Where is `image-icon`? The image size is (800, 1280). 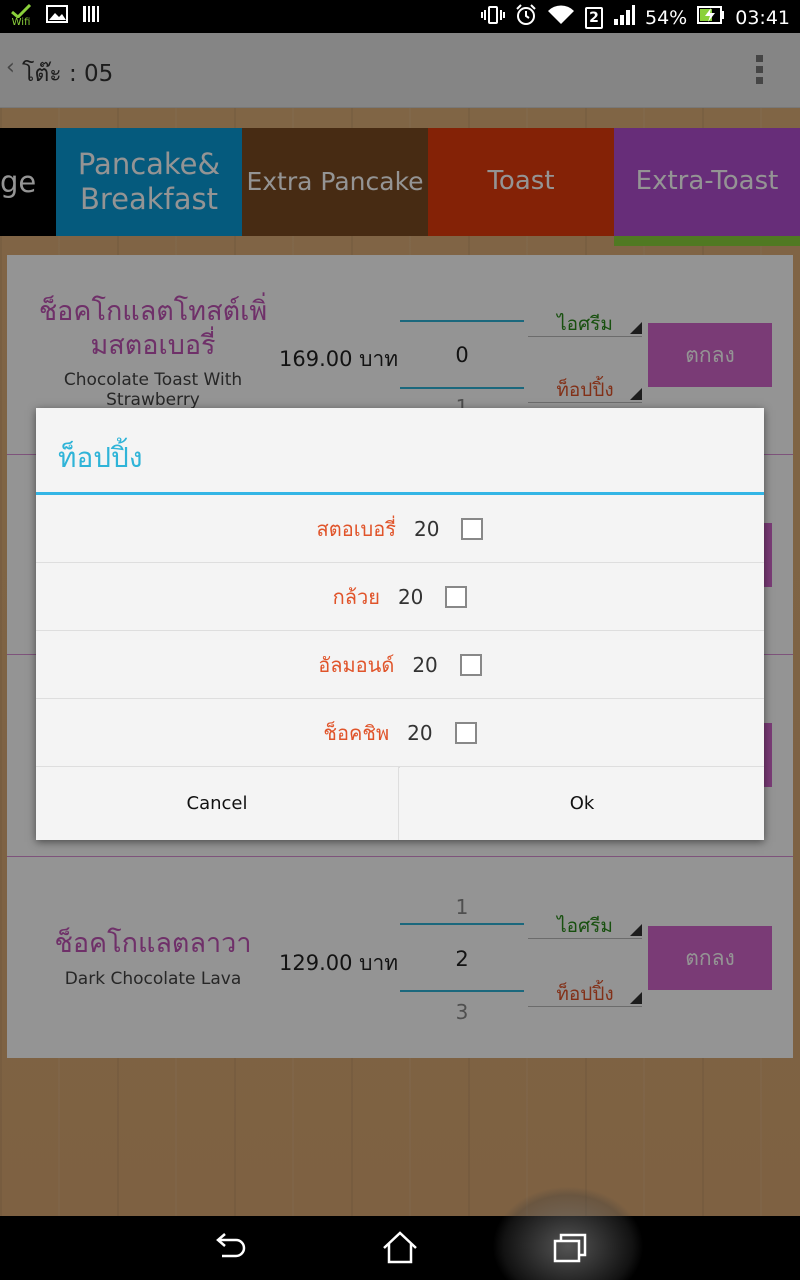 image-icon is located at coordinates (57, 16).